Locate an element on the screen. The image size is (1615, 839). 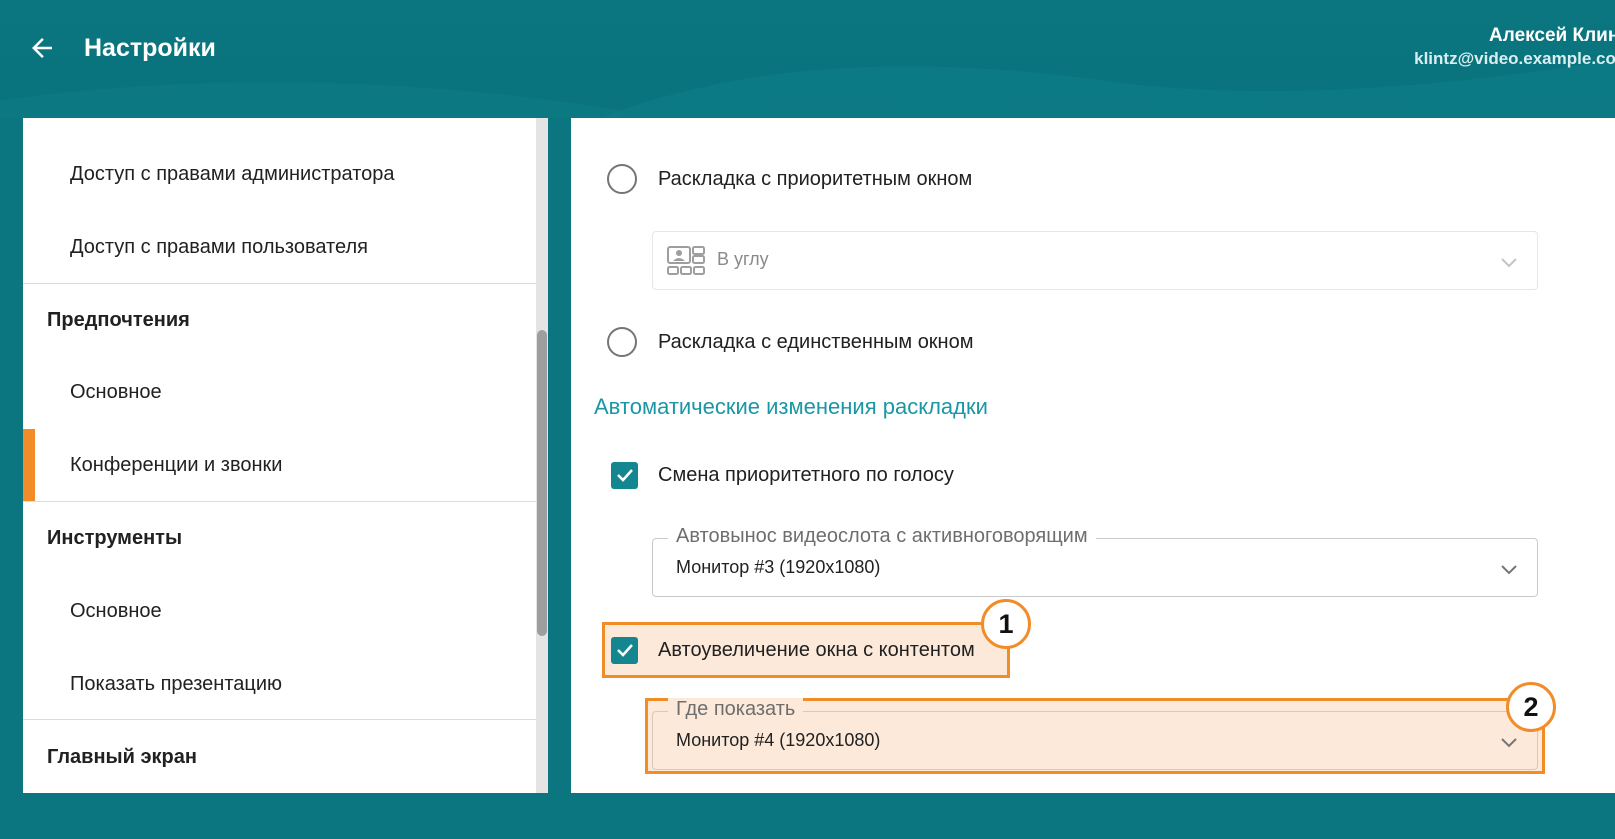
back-button is located at coordinates (42, 48).